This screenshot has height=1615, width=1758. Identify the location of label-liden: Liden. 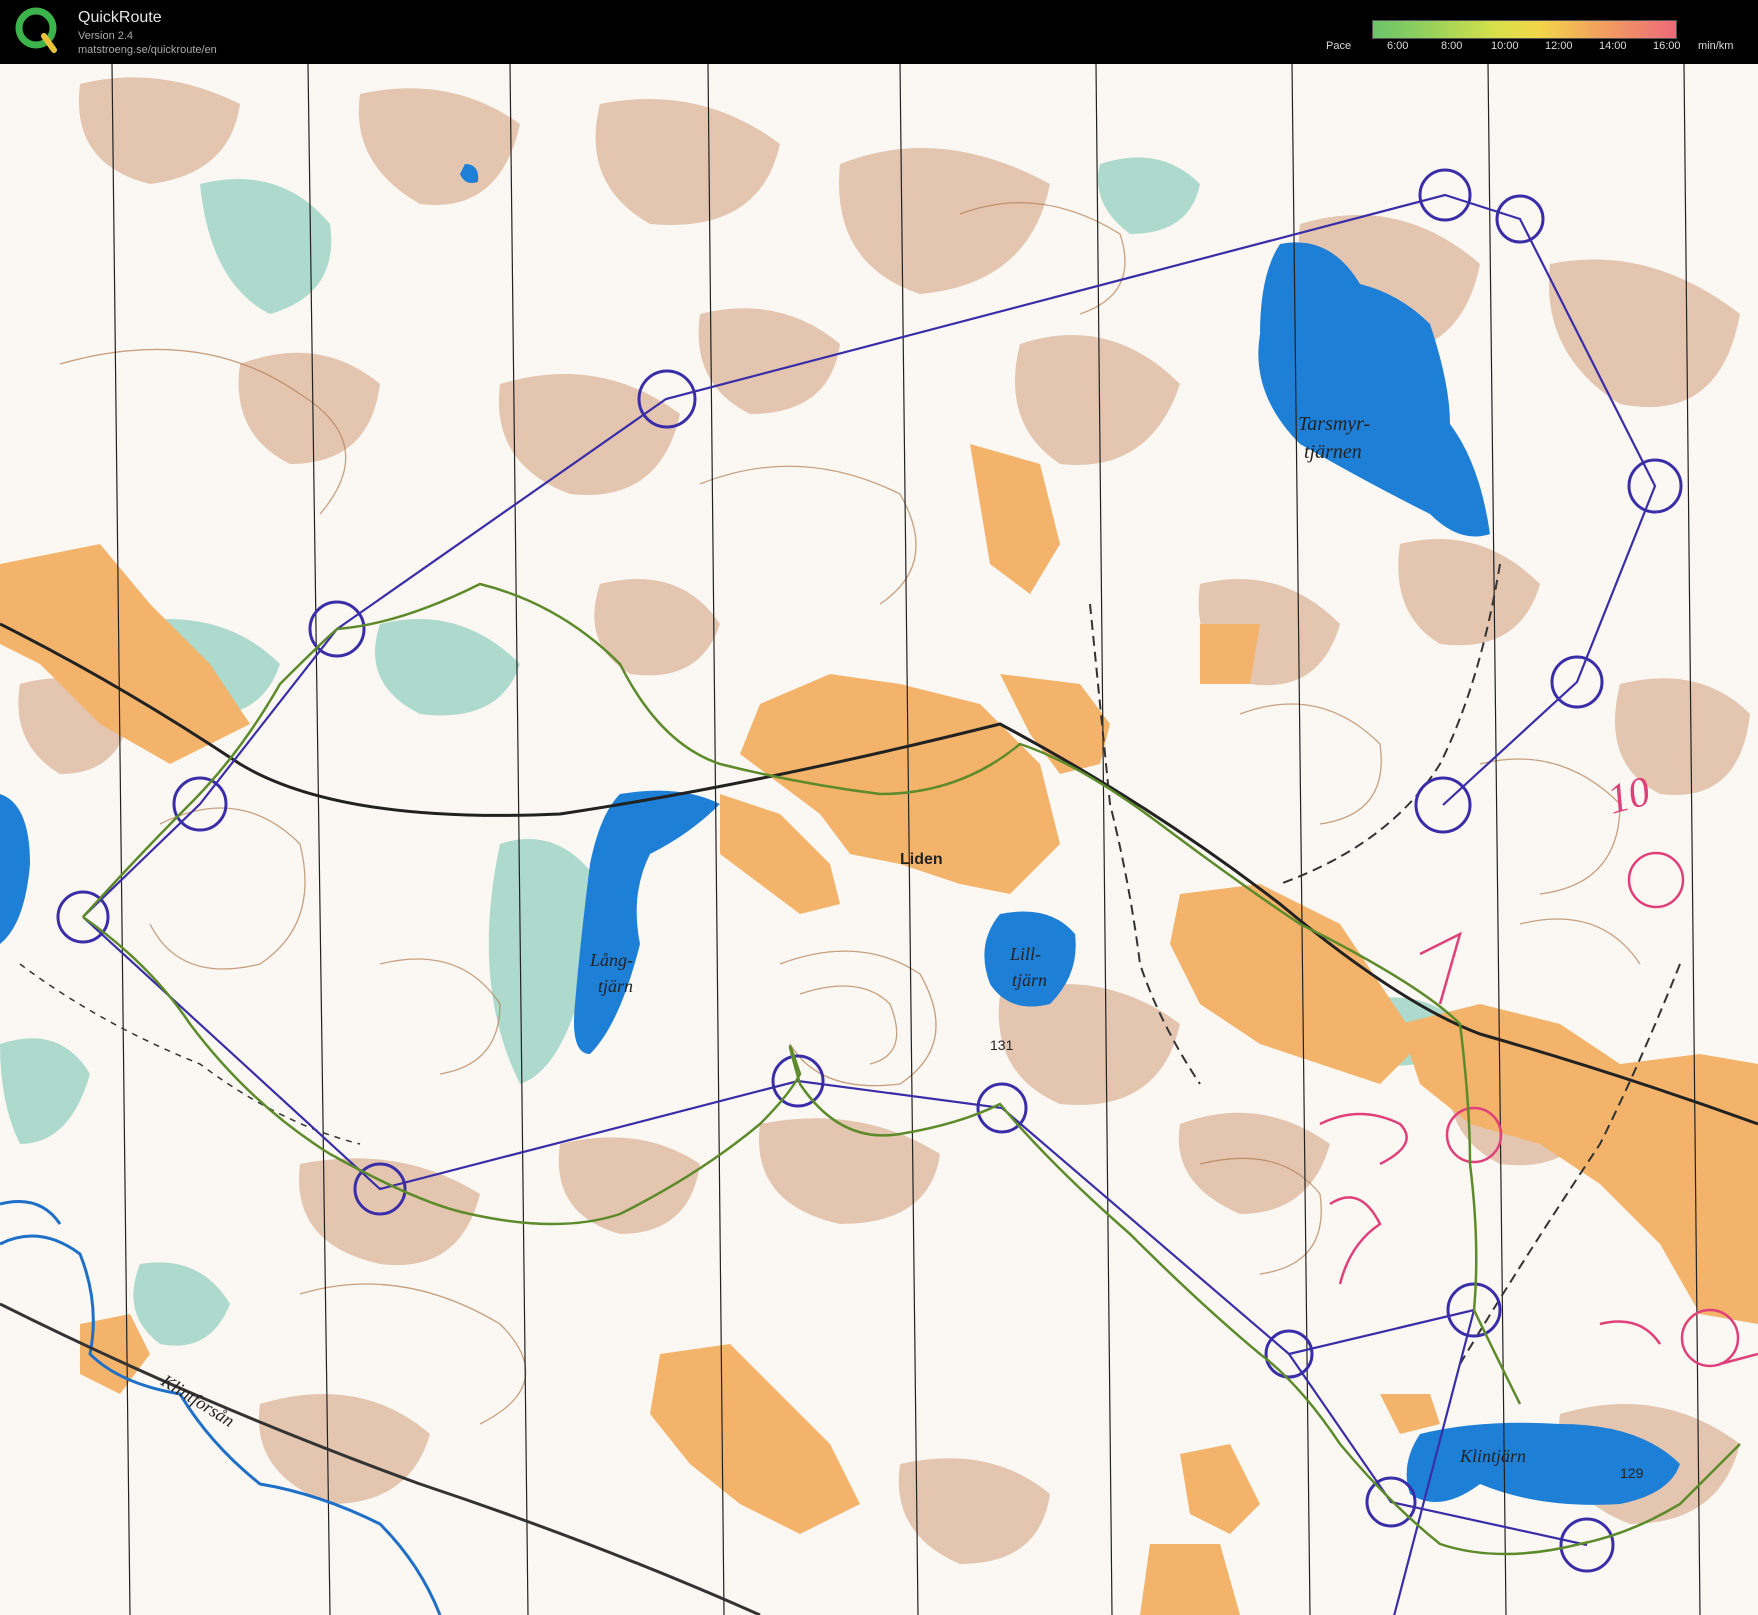
(921, 859).